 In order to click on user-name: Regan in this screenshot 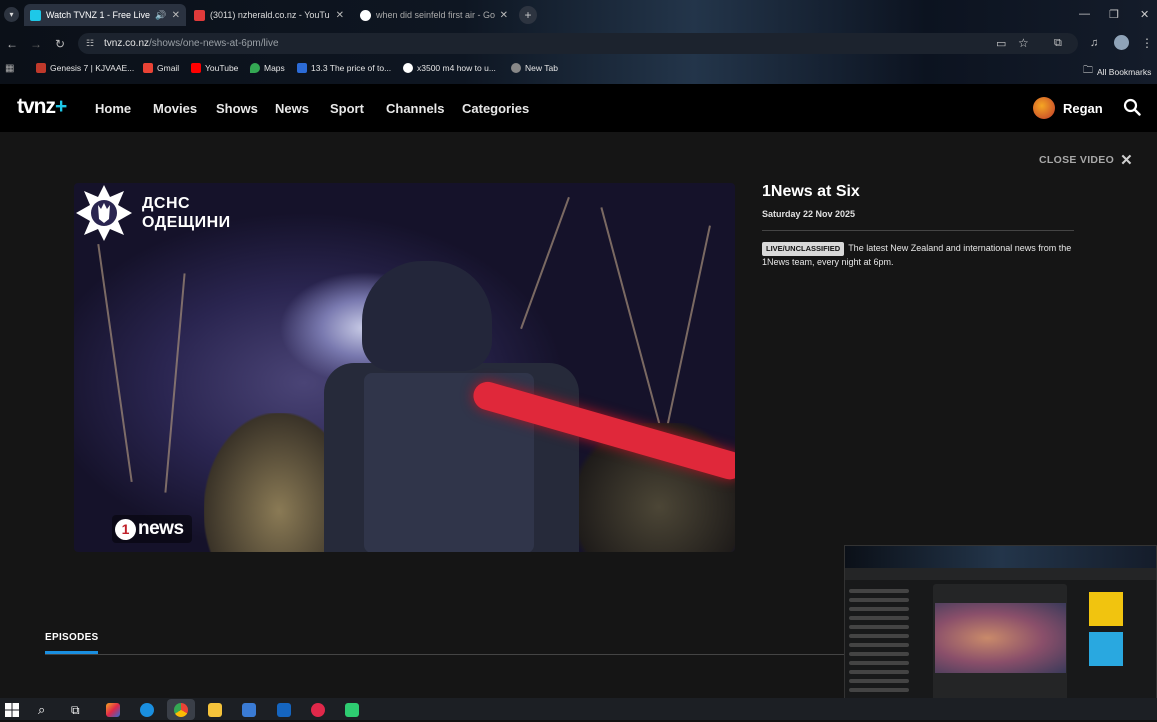, I will do `click(1083, 108)`.